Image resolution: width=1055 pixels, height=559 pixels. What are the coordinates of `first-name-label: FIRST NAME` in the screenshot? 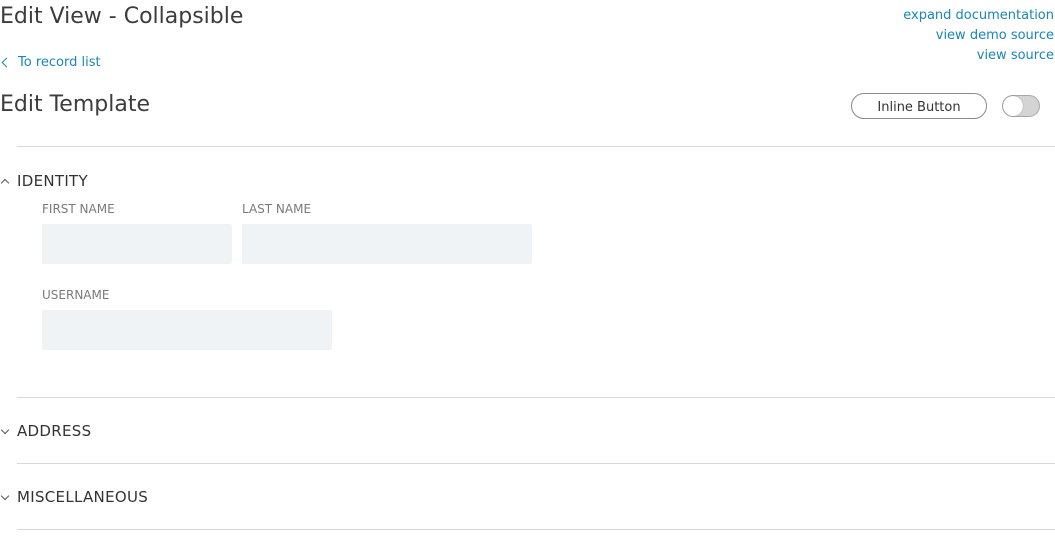 It's located at (78, 209).